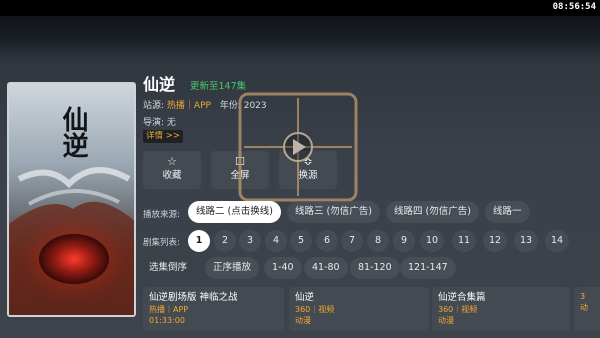 This screenshot has width=600, height=338. Describe the element at coordinates (159, 84) in the screenshot. I see `page-title: 仙逆` at that location.